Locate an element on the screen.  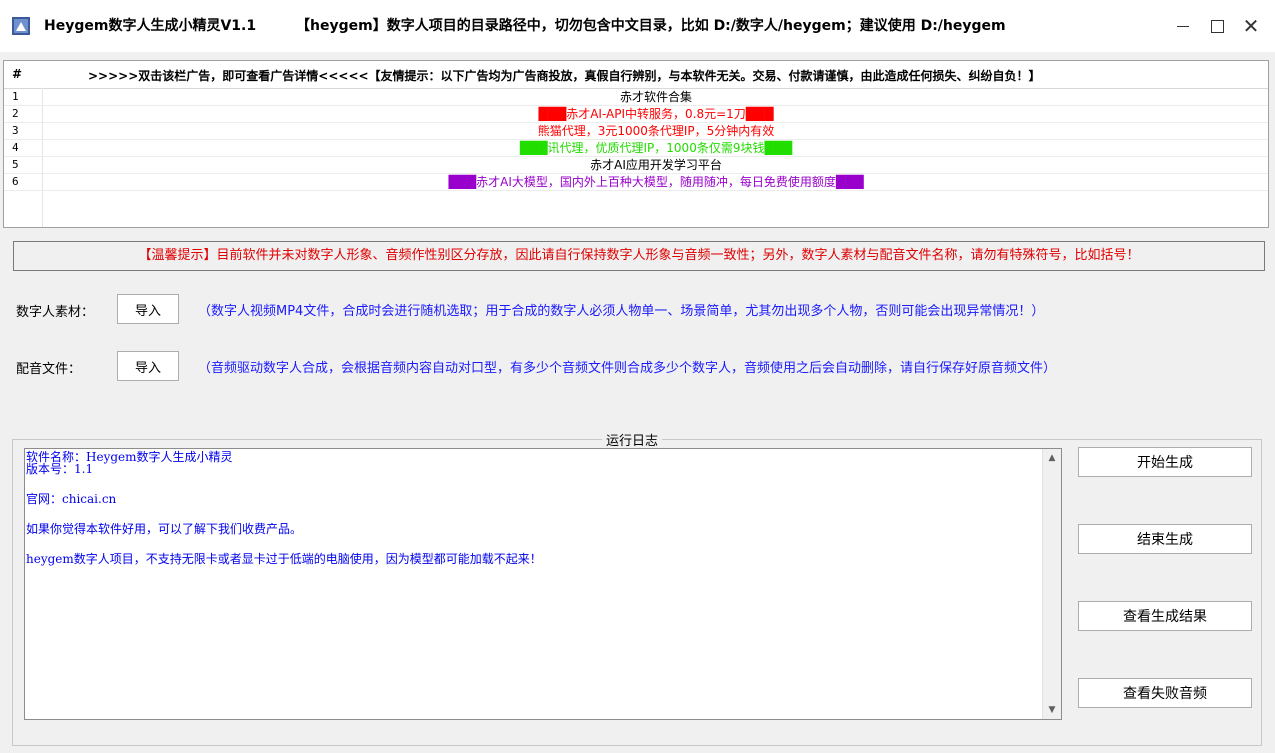
ad-row-num: 2 is located at coordinates (15, 113).